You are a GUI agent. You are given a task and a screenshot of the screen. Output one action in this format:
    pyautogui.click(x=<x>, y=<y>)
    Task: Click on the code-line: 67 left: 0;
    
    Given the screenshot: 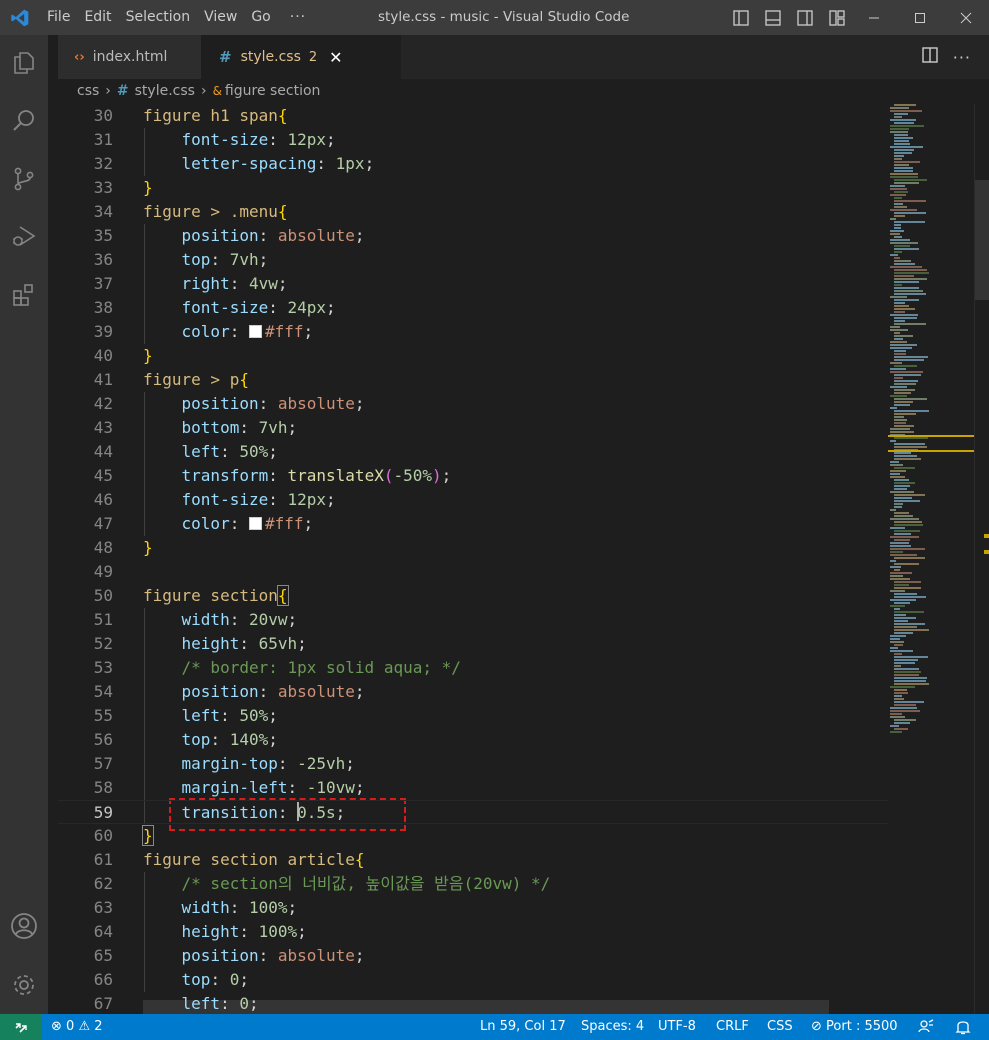 What is the action you would take?
    pyautogui.click(x=473, y=1003)
    